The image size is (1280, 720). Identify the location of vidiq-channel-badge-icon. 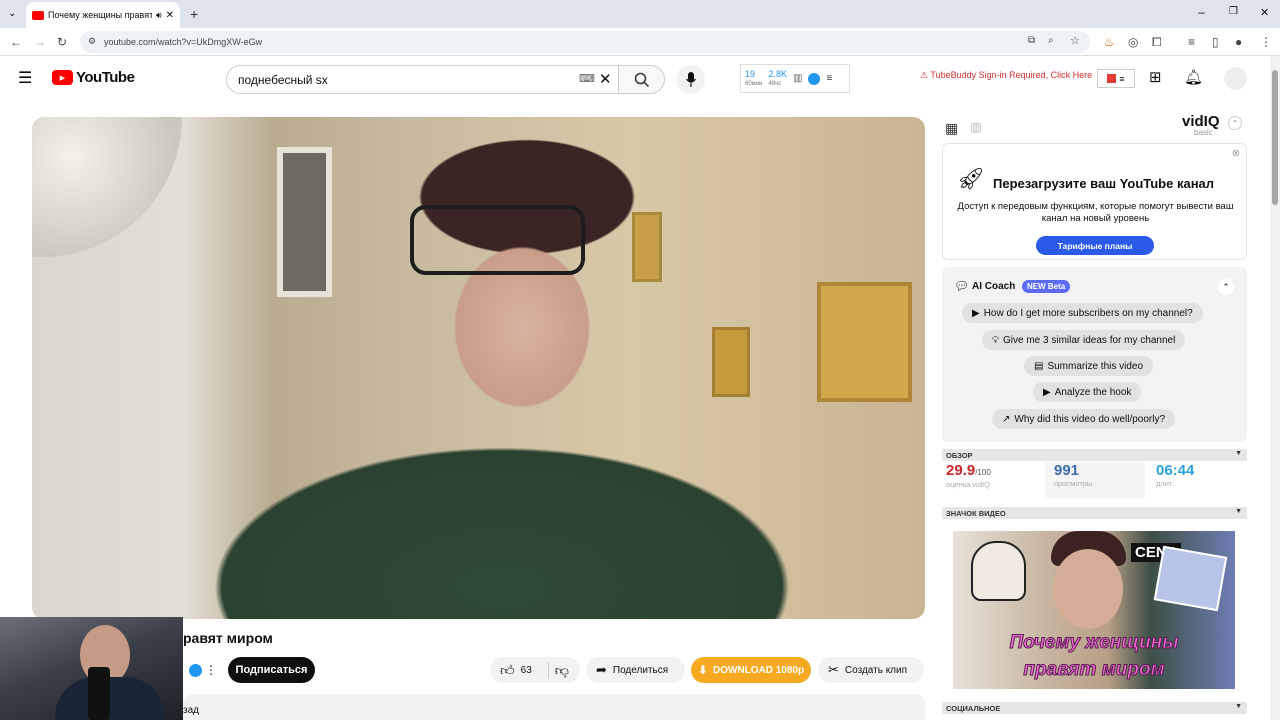
(195, 670).